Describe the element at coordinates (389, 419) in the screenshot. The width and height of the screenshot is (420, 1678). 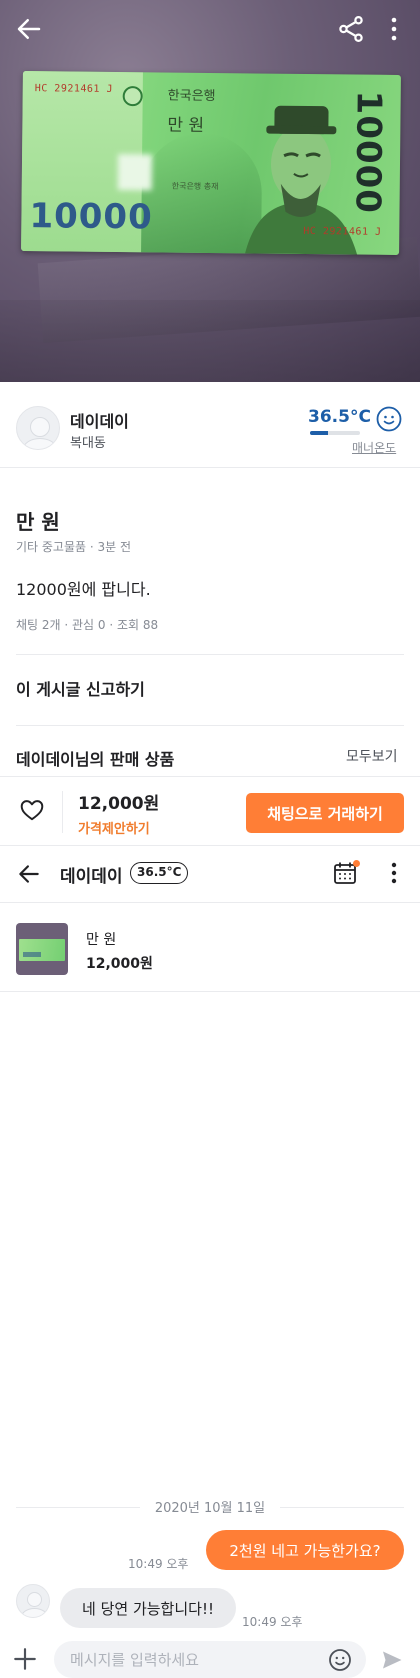
I see `smile-face-icon` at that location.